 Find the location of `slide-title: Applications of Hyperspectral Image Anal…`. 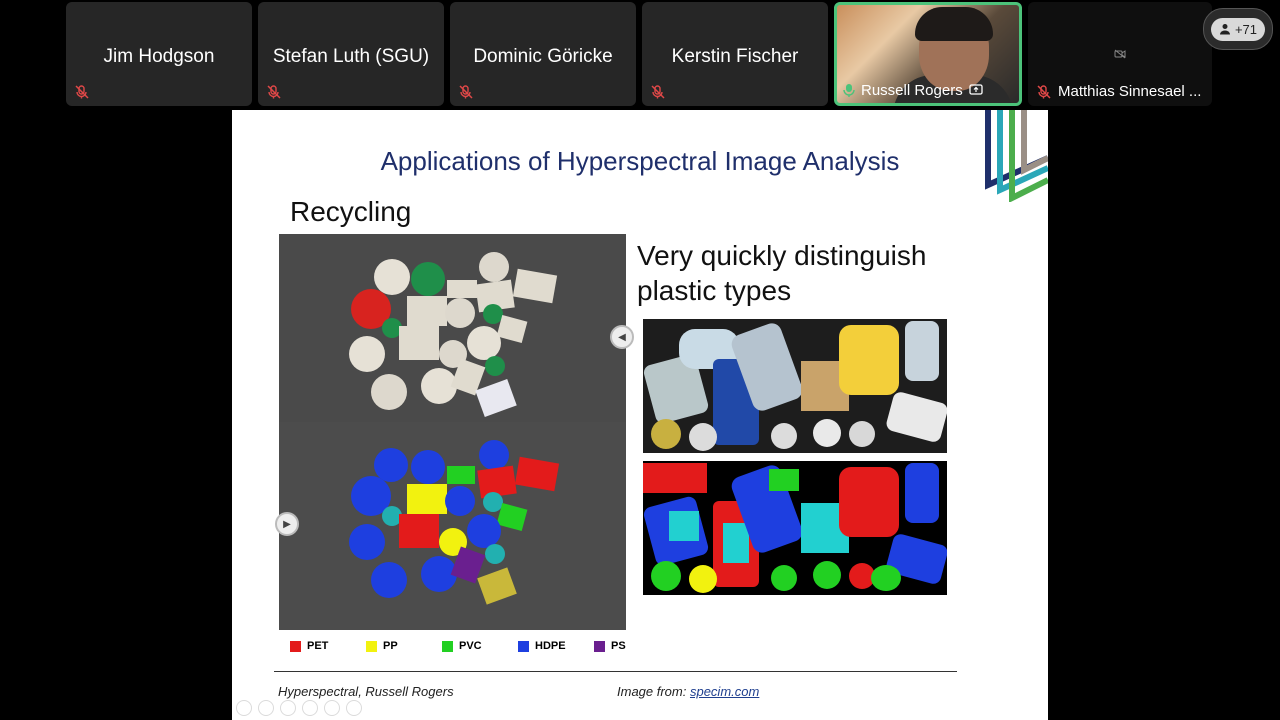

slide-title: Applications of Hyperspectral Image Anal… is located at coordinates (640, 161).